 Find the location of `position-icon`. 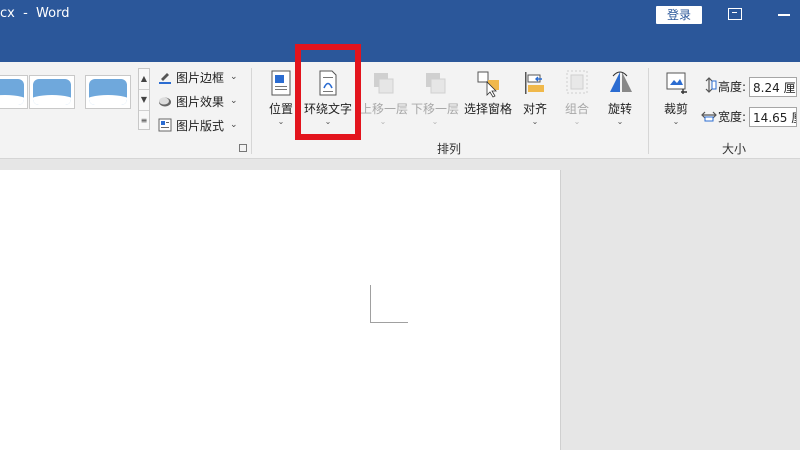

position-icon is located at coordinates (281, 83).